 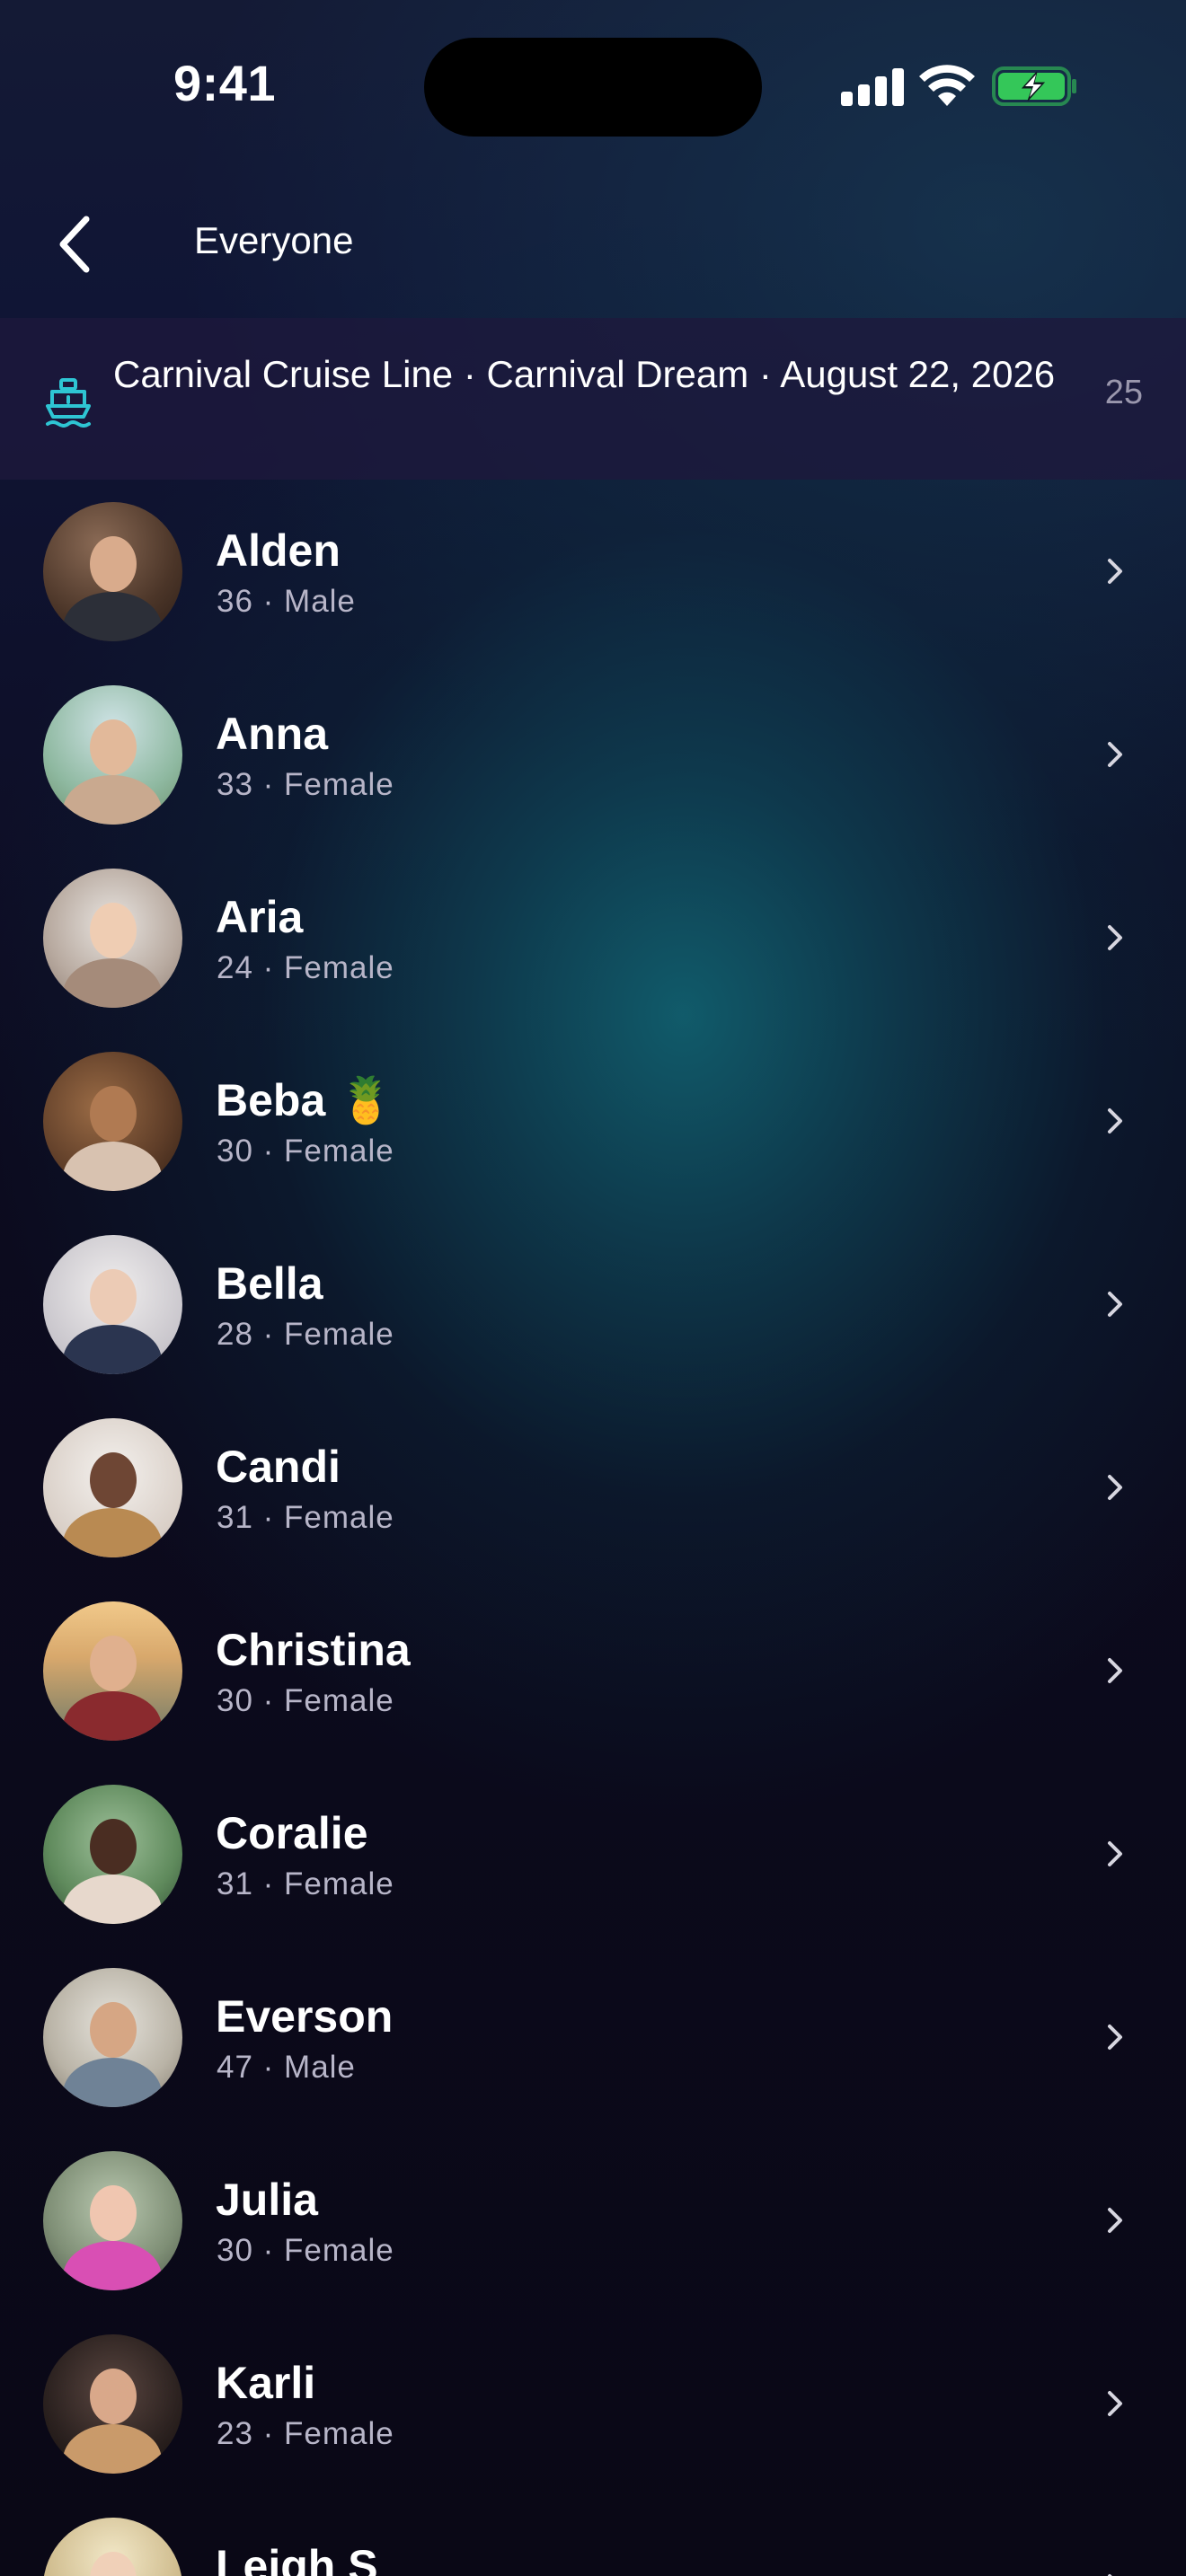 What do you see at coordinates (269, 1283) in the screenshot?
I see `person-name: Bella` at bounding box center [269, 1283].